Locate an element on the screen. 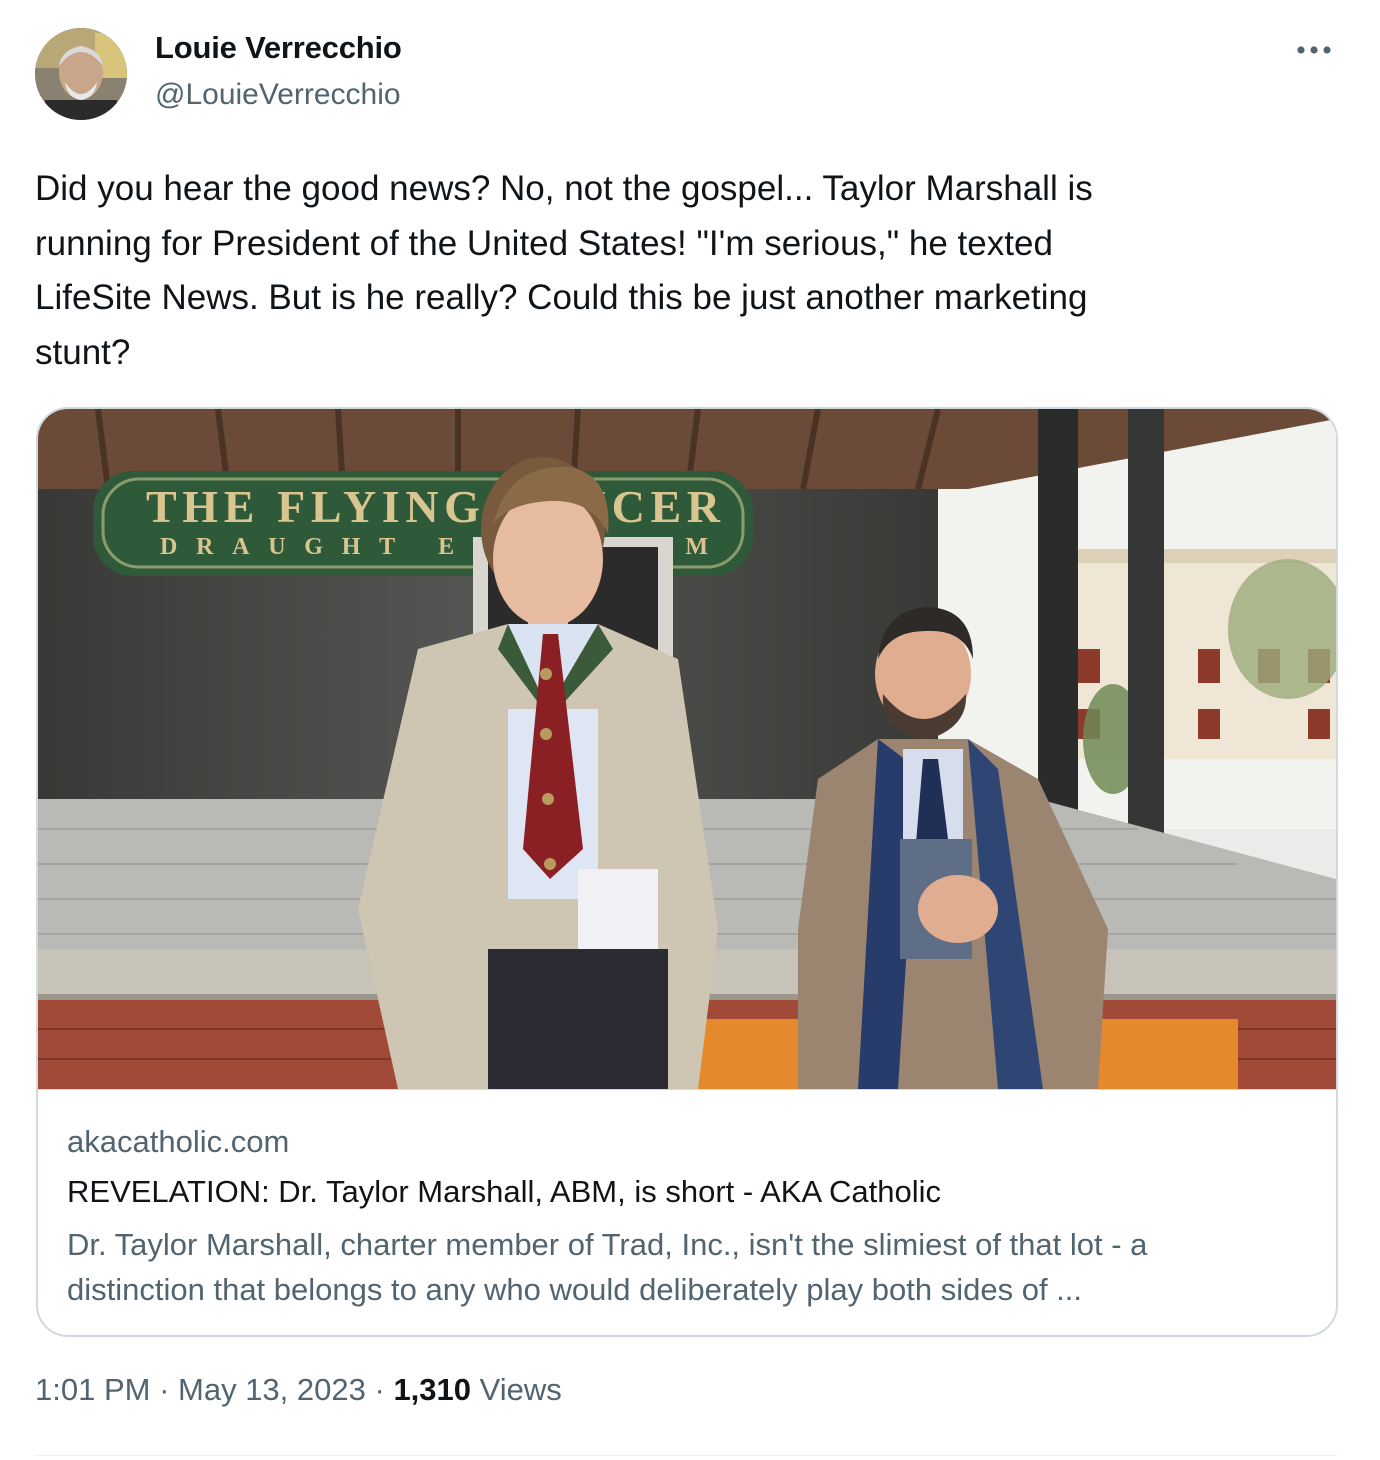  more-options-button is located at coordinates (1314, 50).